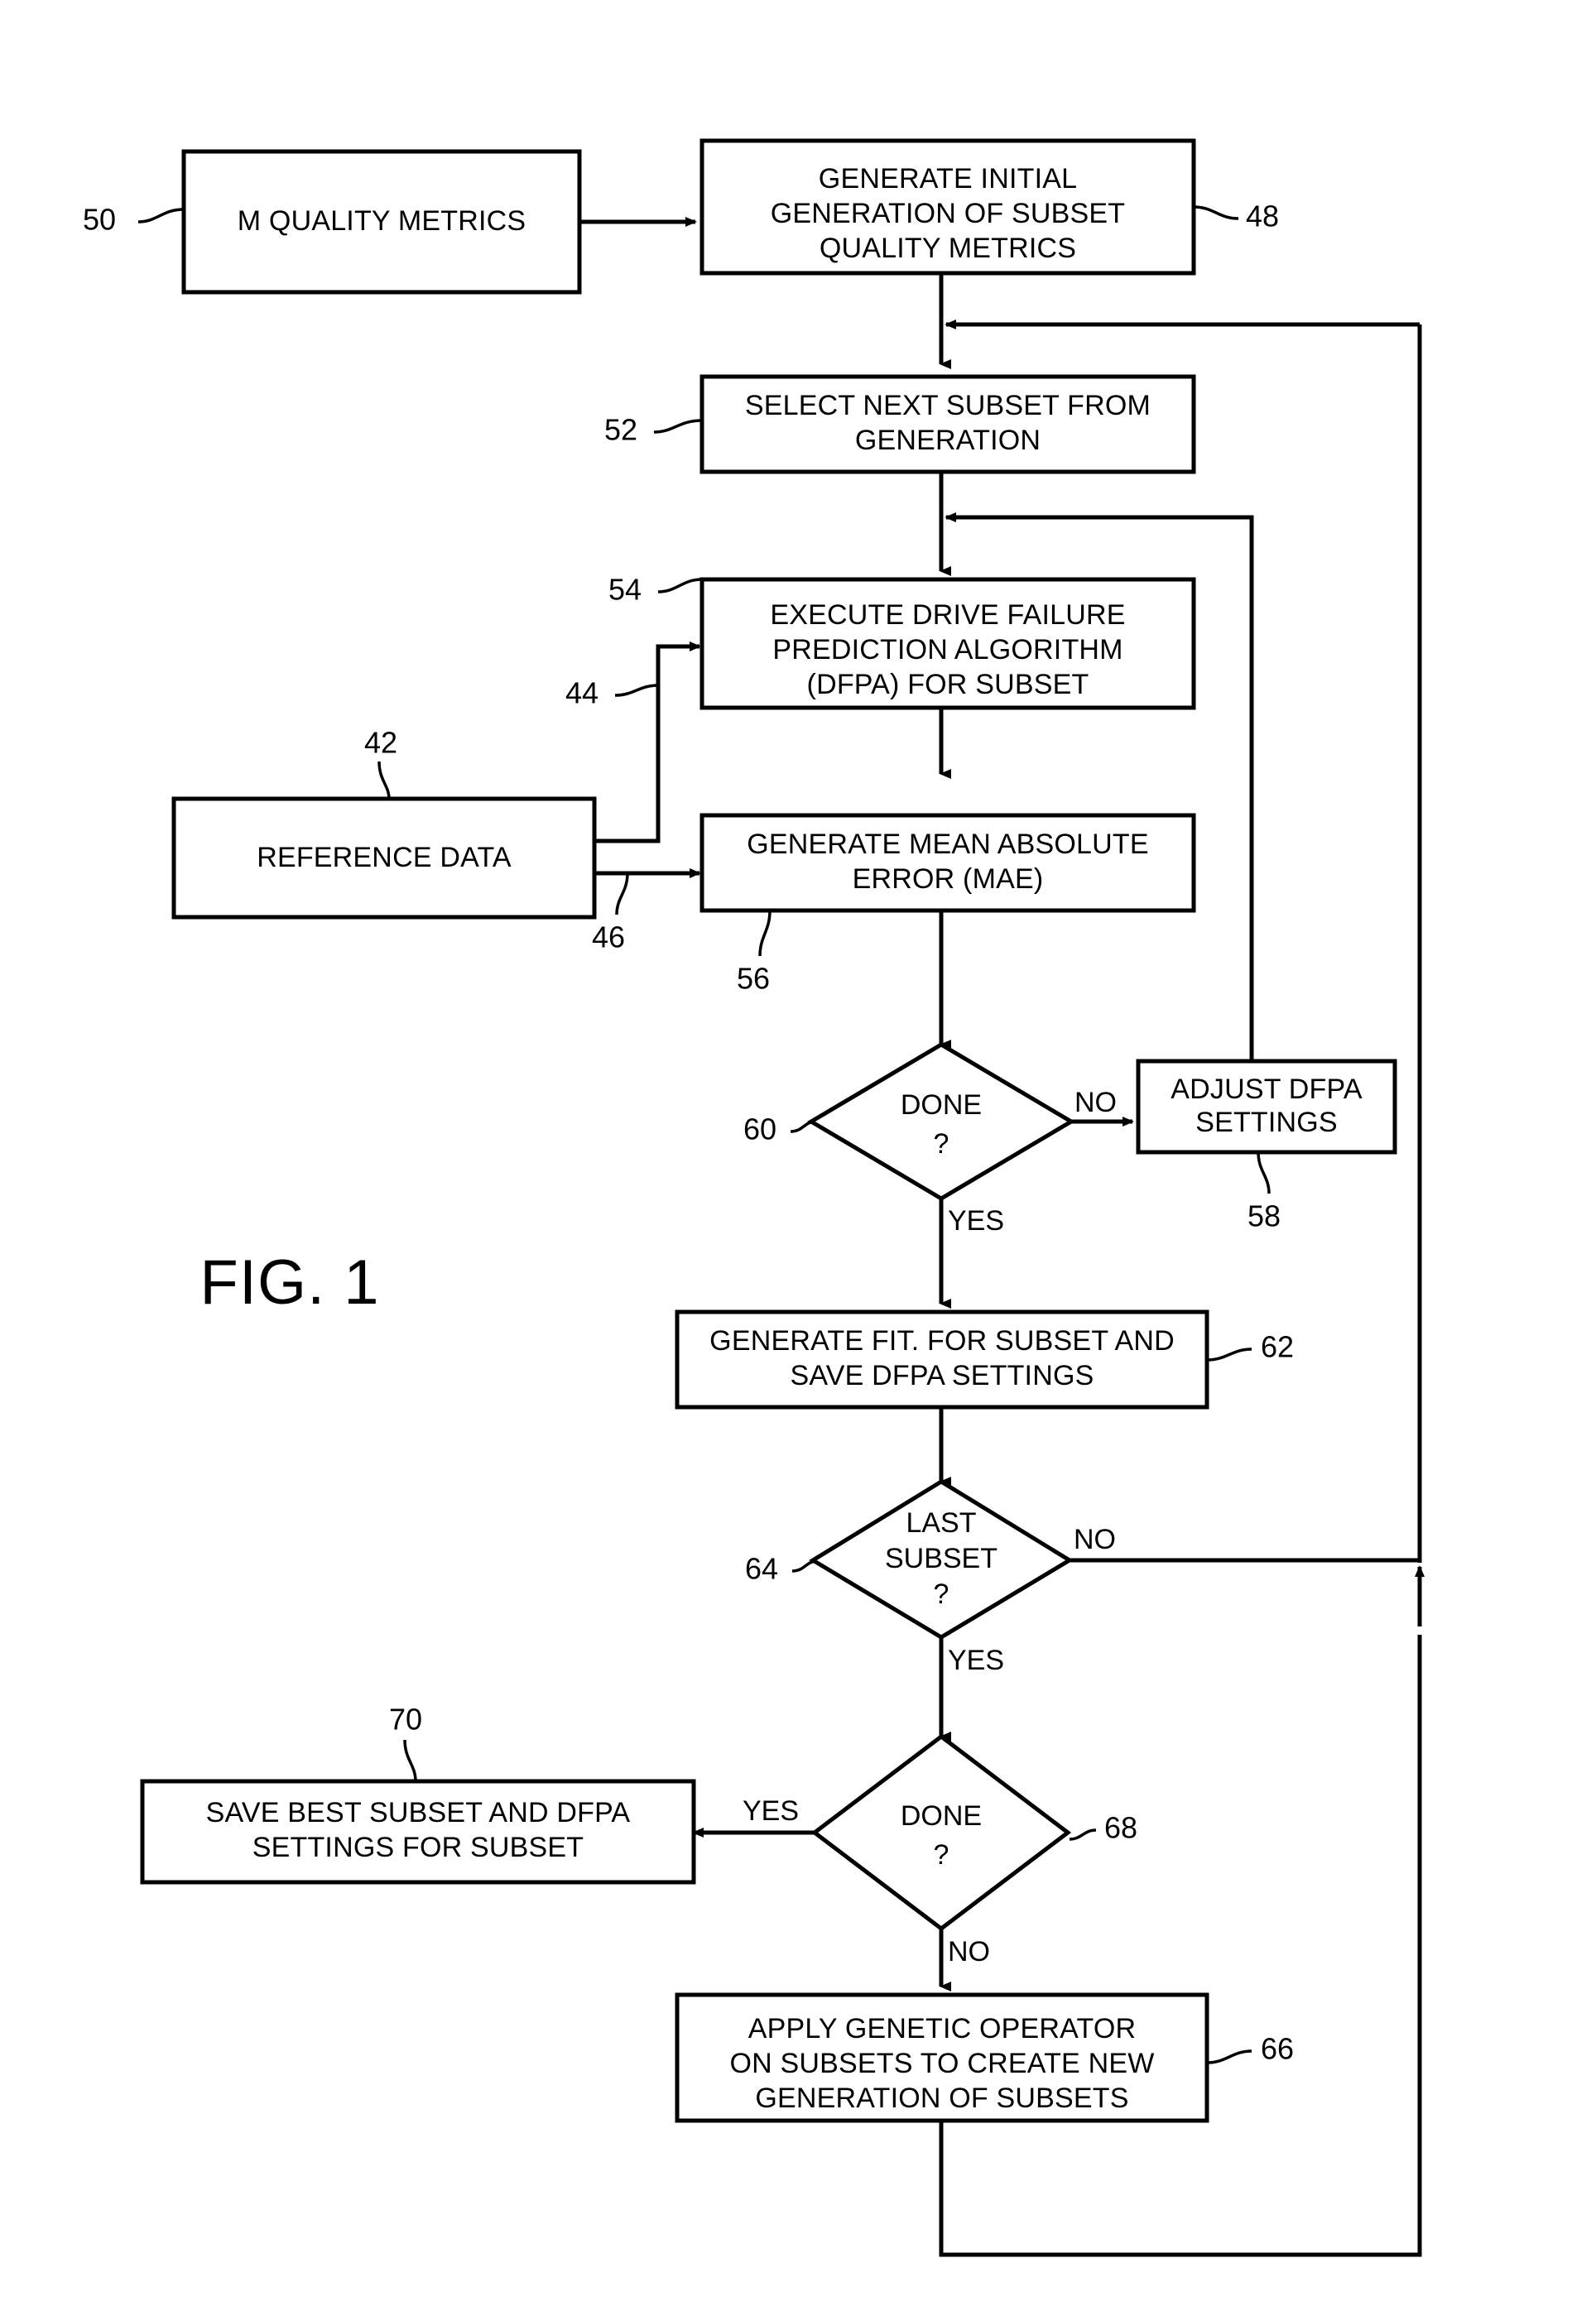 The height and width of the screenshot is (2311, 1596). Describe the element at coordinates (941, 2098) in the screenshot. I see `node-apply-genetic-operator-line-2: GENERATION OF SUBSETS` at that location.